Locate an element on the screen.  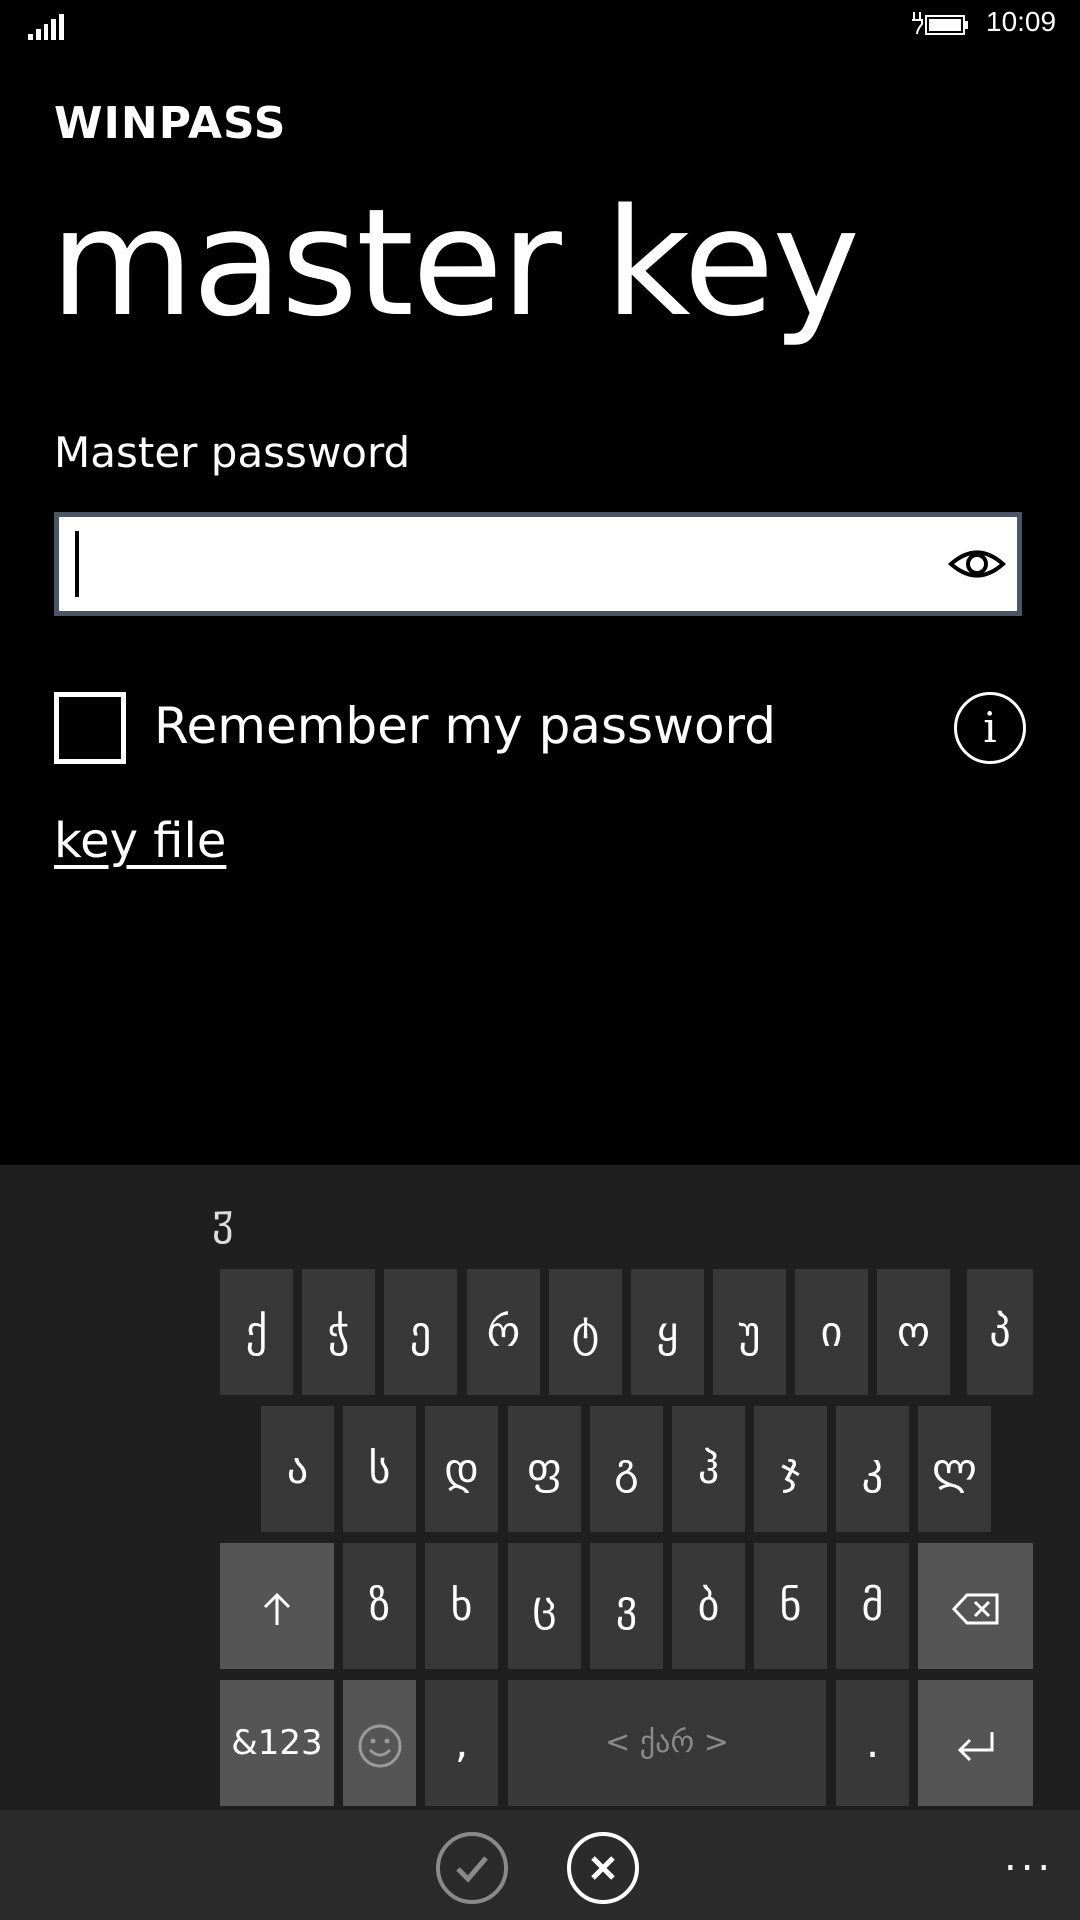
enter-key is located at coordinates (975, 1743).